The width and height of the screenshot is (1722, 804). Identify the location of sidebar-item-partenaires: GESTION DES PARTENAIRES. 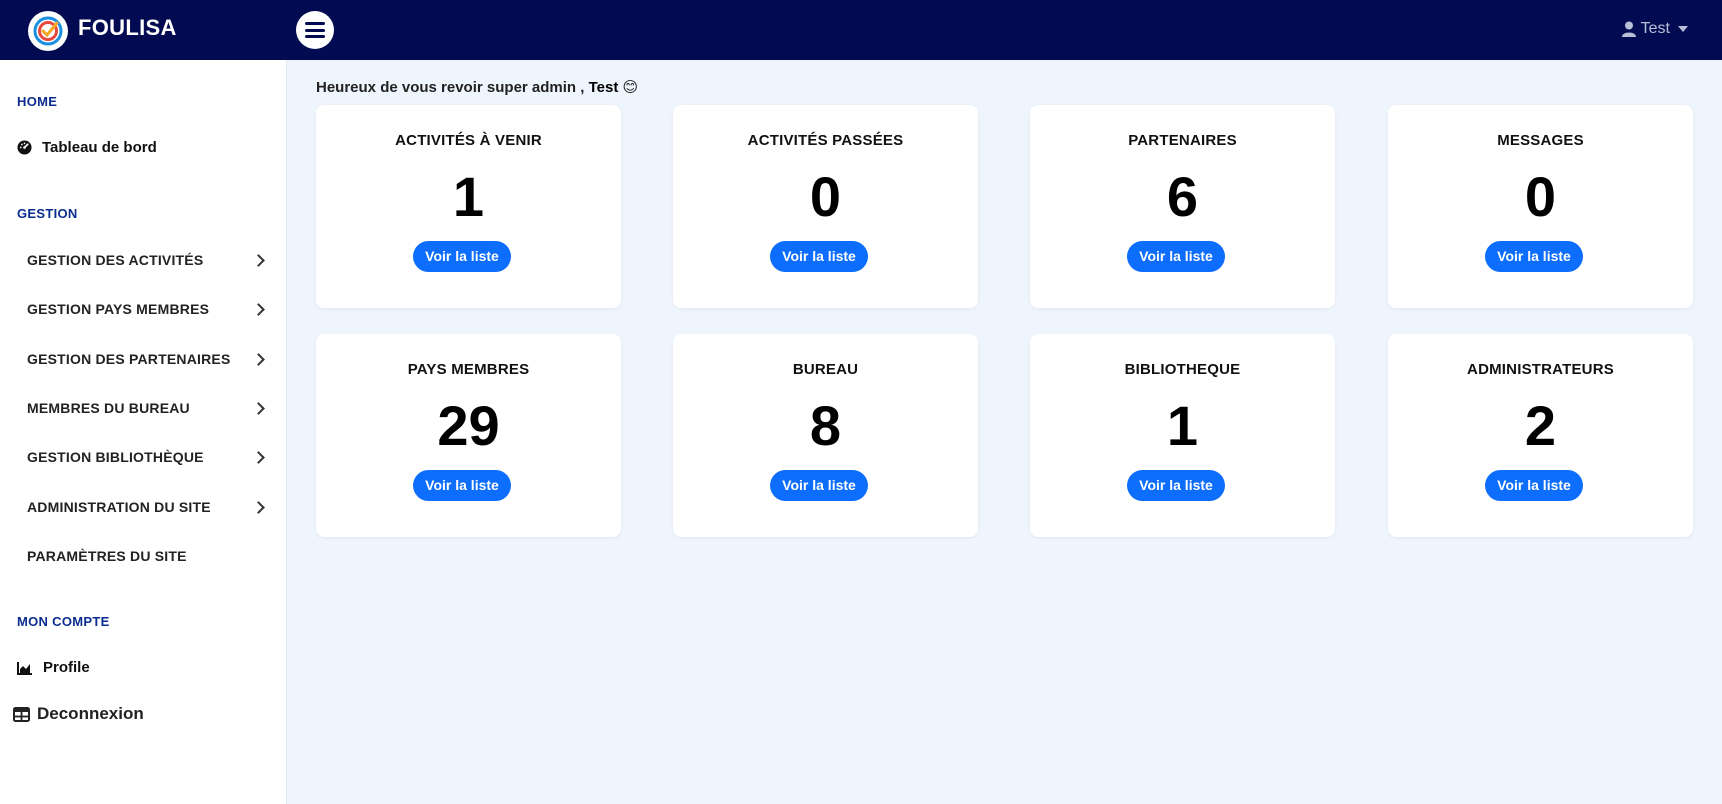
(147, 359).